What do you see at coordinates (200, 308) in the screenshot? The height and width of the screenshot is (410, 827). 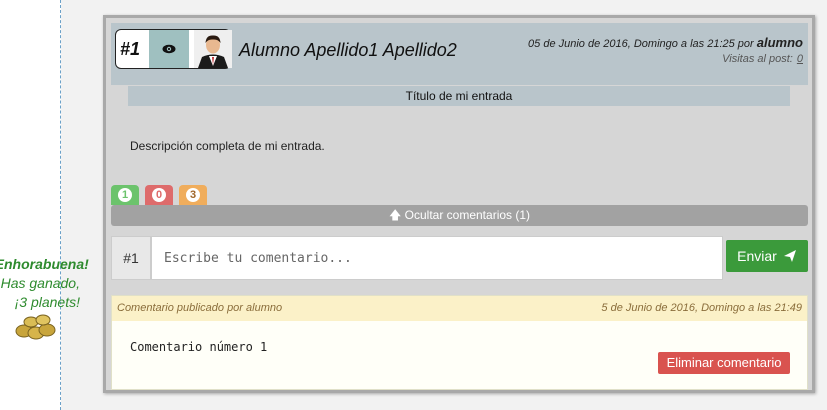 I see `comment-author: Comentario publicado por alumno` at bounding box center [200, 308].